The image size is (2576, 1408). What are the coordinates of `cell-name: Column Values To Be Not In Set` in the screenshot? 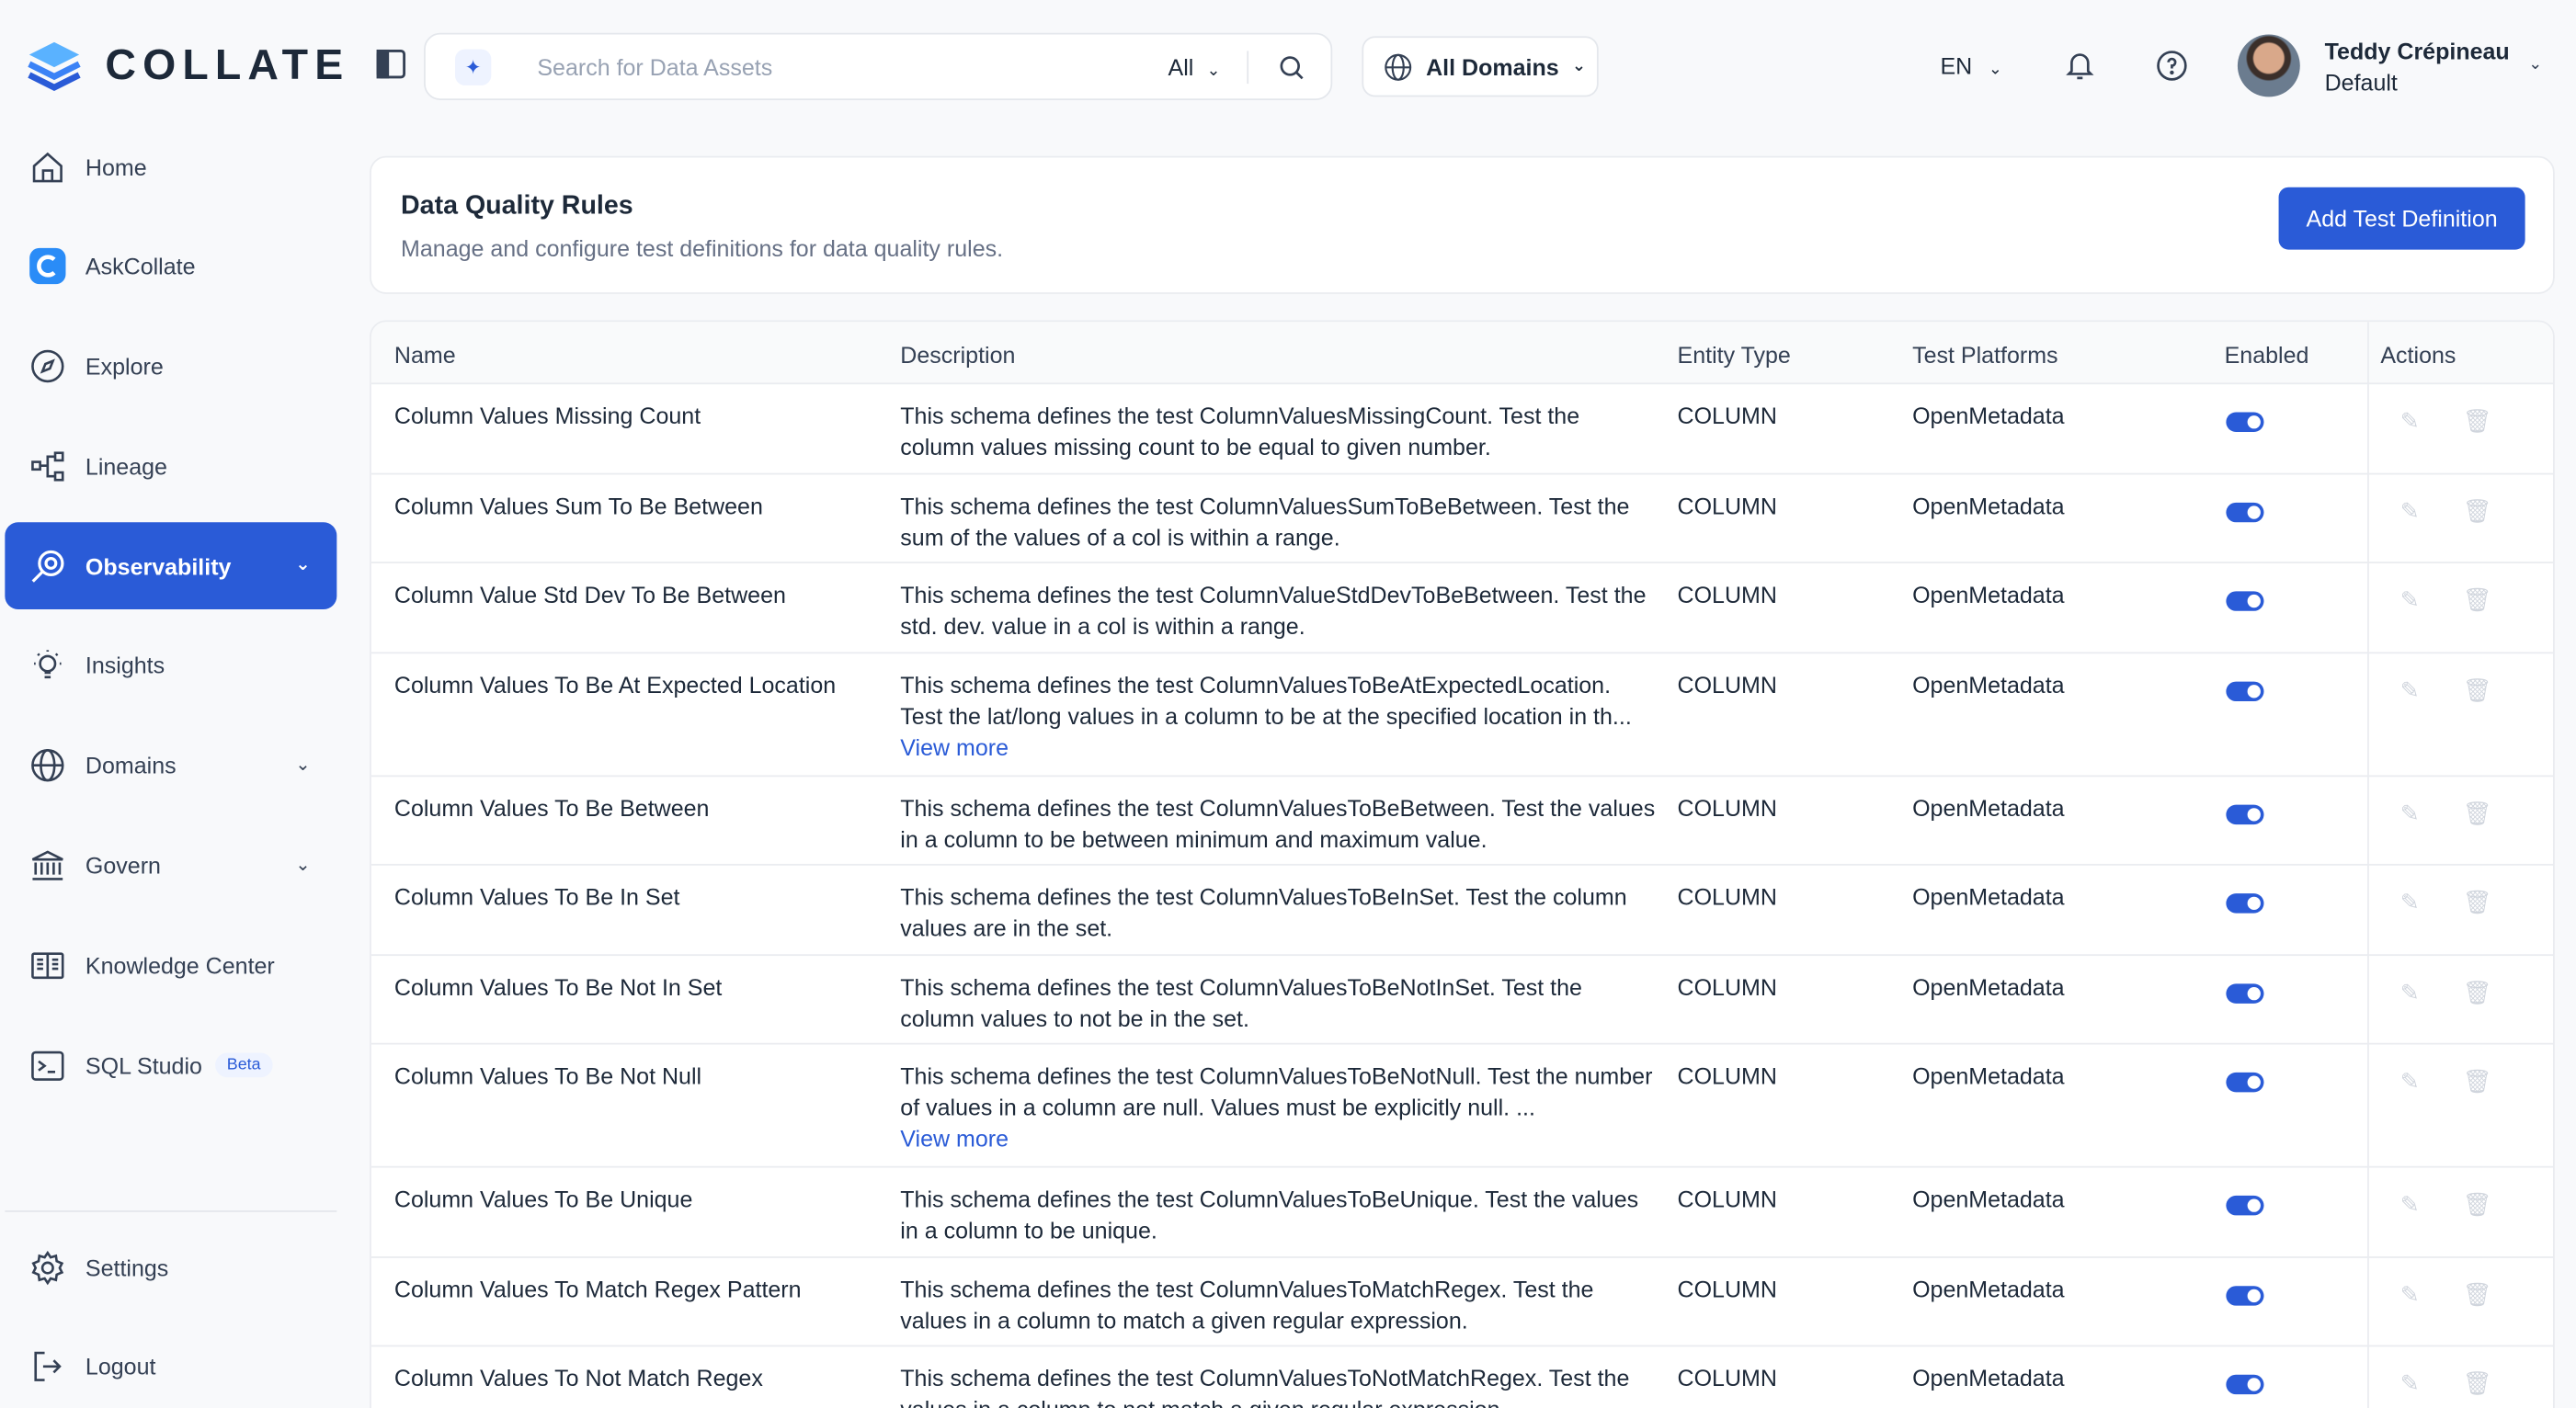 It's located at (640, 987).